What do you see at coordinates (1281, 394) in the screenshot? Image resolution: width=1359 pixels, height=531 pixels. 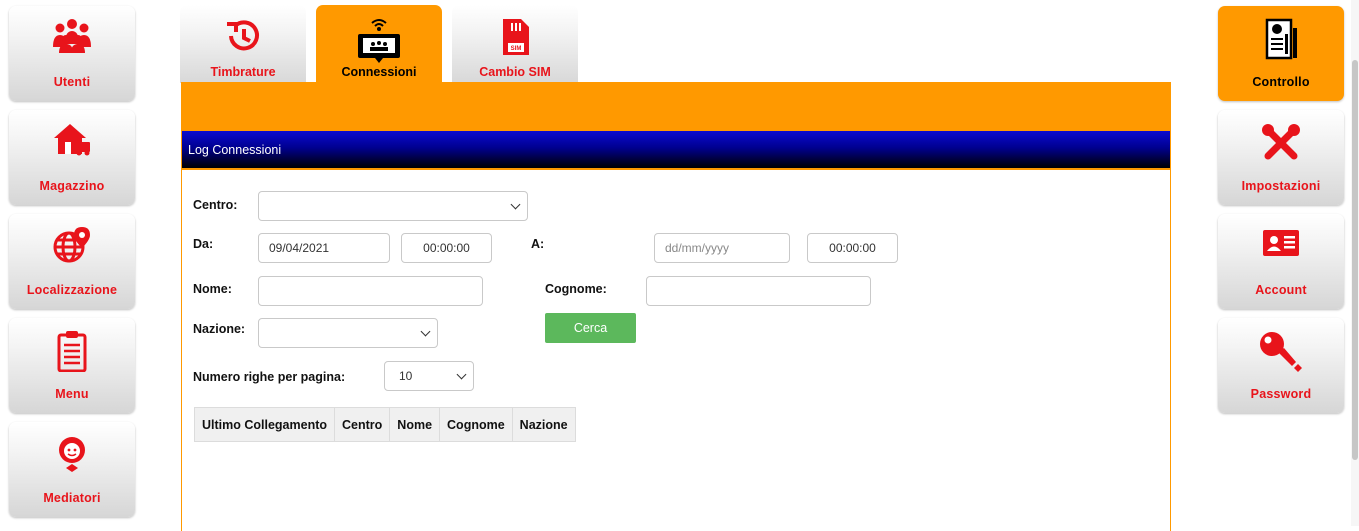 I see `nav-password-label: Password` at bounding box center [1281, 394].